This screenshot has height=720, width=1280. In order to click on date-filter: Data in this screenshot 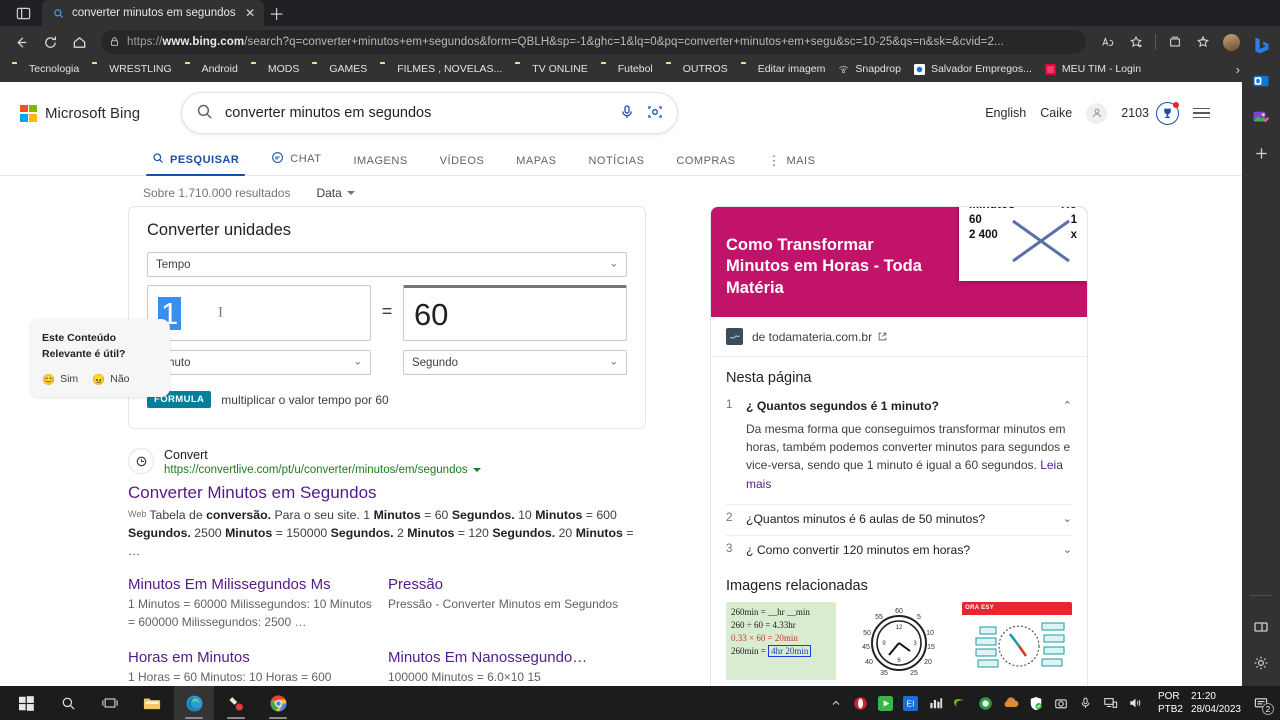, I will do `click(335, 193)`.